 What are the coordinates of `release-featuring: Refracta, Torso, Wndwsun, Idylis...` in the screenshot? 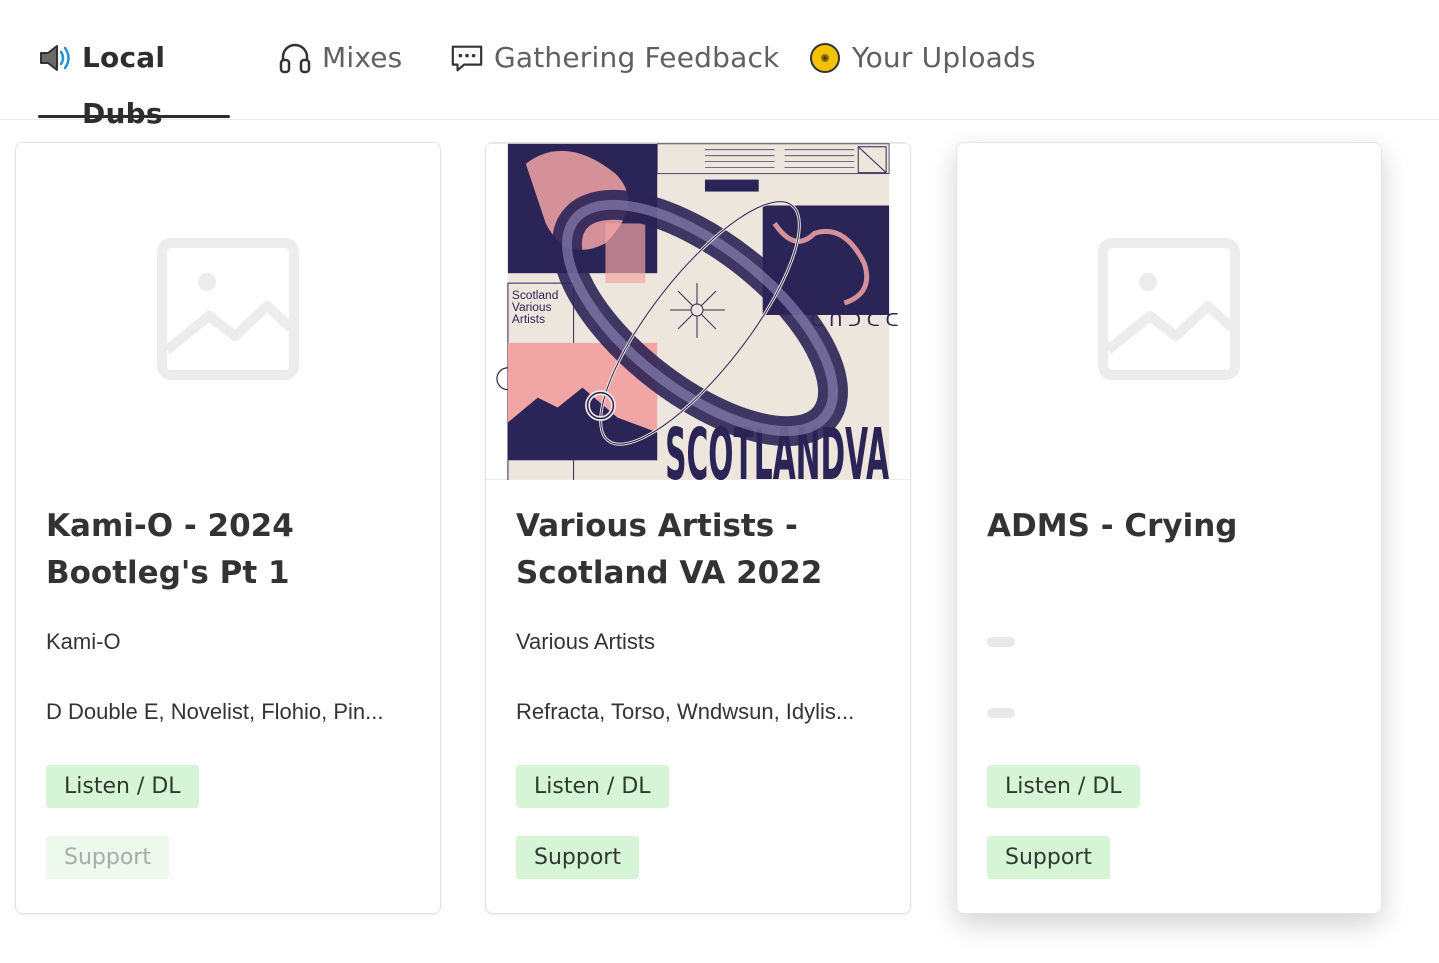 It's located at (685, 711).